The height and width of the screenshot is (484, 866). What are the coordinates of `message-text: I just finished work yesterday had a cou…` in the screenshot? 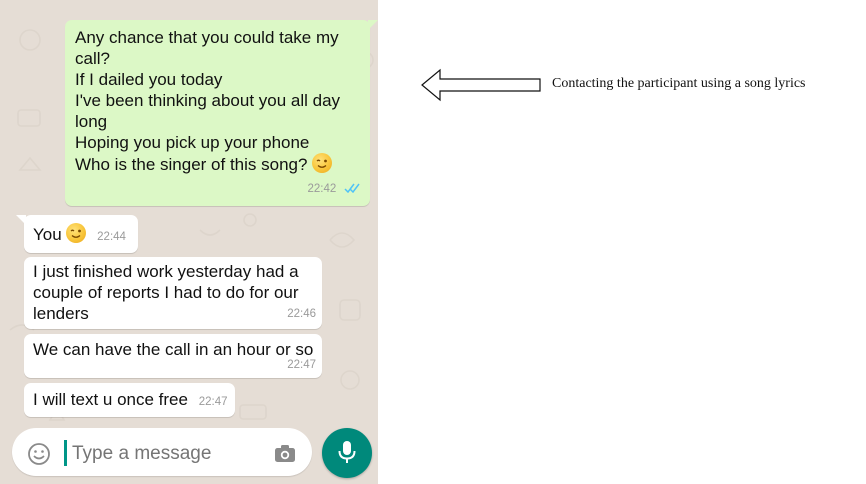 It's located at (166, 292).